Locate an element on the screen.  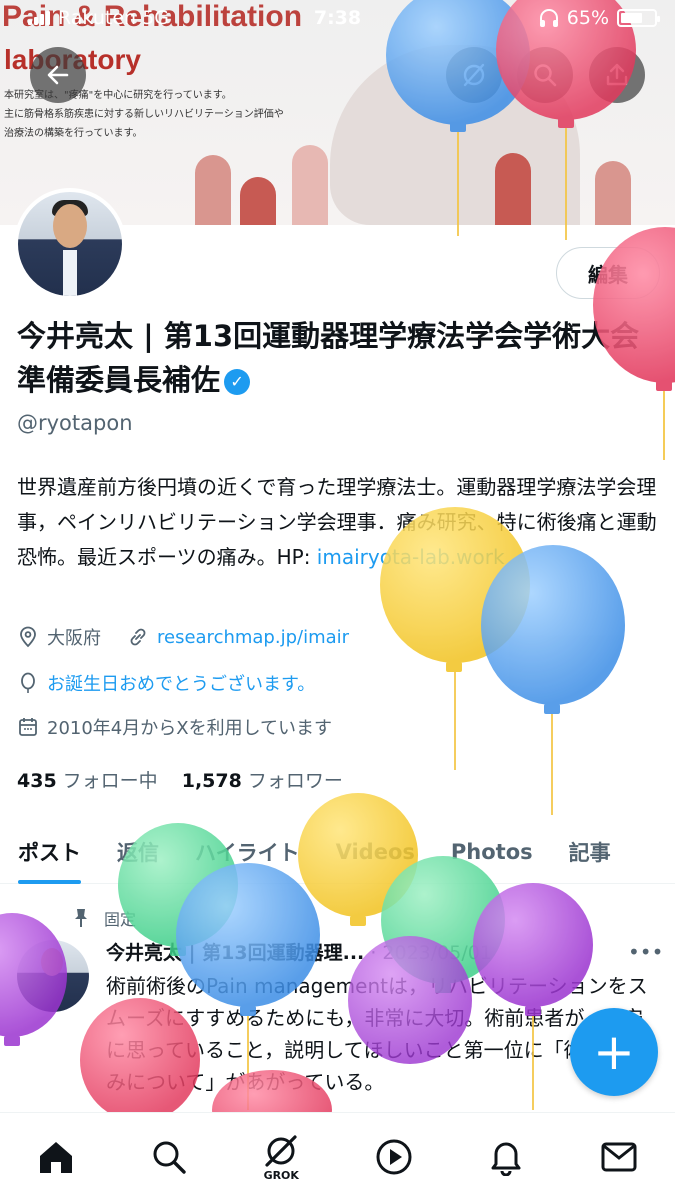
mail-icon is located at coordinates (619, 1156).